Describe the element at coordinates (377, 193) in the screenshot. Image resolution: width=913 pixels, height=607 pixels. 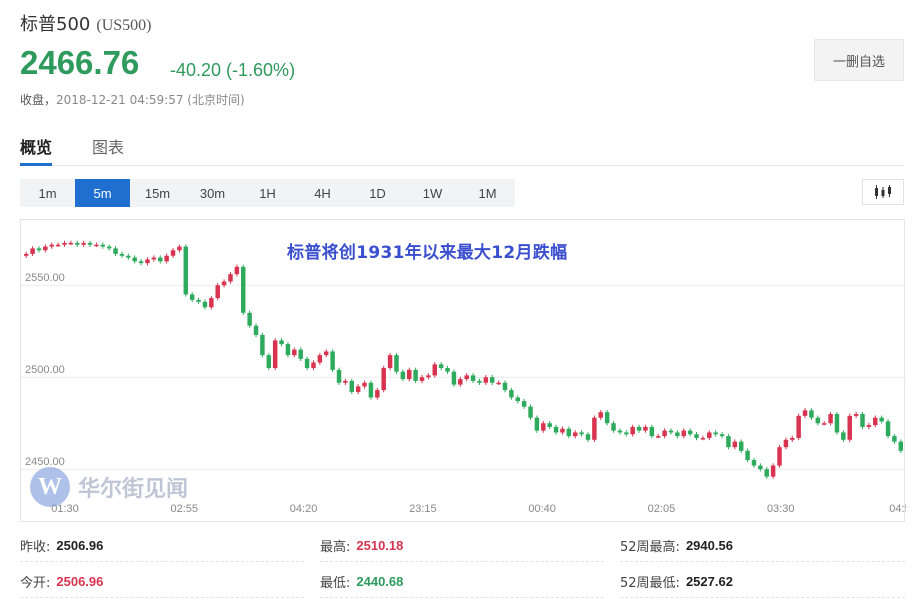
I see `period-1d: 1D` at that location.